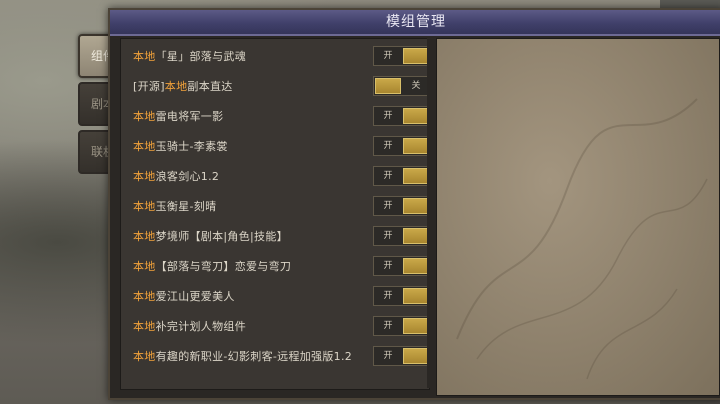  I want to click on mod-prefix: [开源], so click(149, 86).